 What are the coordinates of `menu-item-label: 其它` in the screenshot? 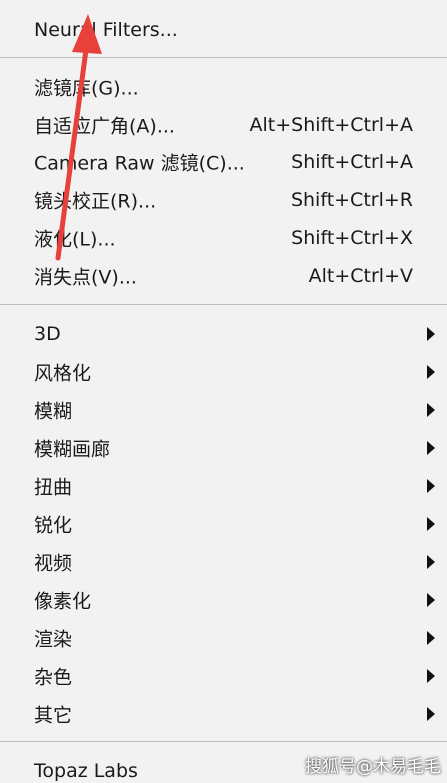 It's located at (53, 715).